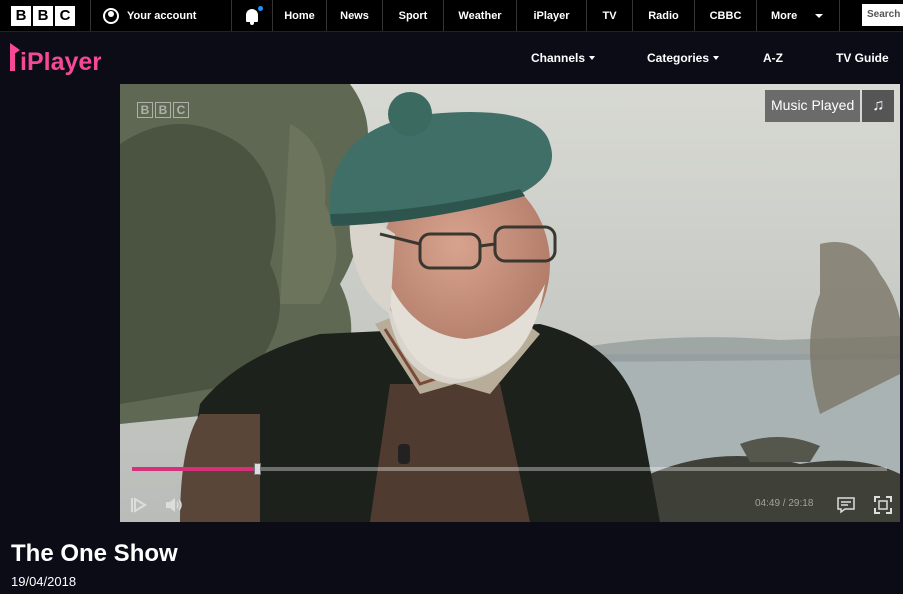  What do you see at coordinates (801, 503) in the screenshot?
I see `duration-time: 29:18` at bounding box center [801, 503].